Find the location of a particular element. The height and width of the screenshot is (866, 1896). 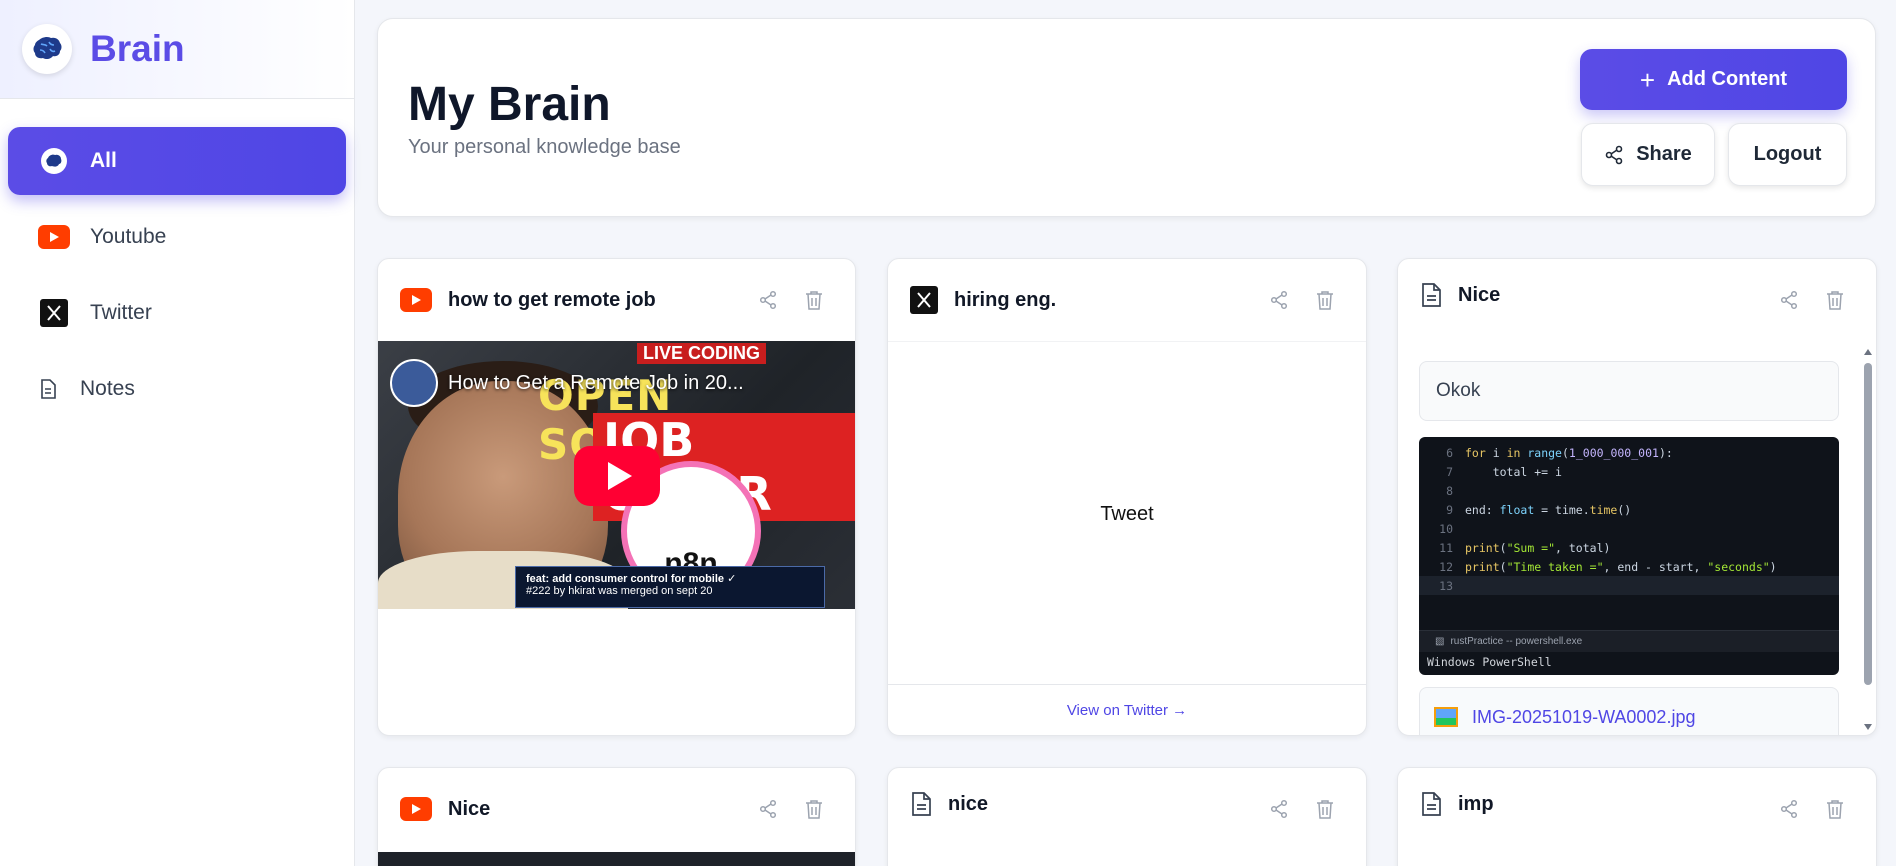

sidebar-item-all: All is located at coordinates (177, 161).